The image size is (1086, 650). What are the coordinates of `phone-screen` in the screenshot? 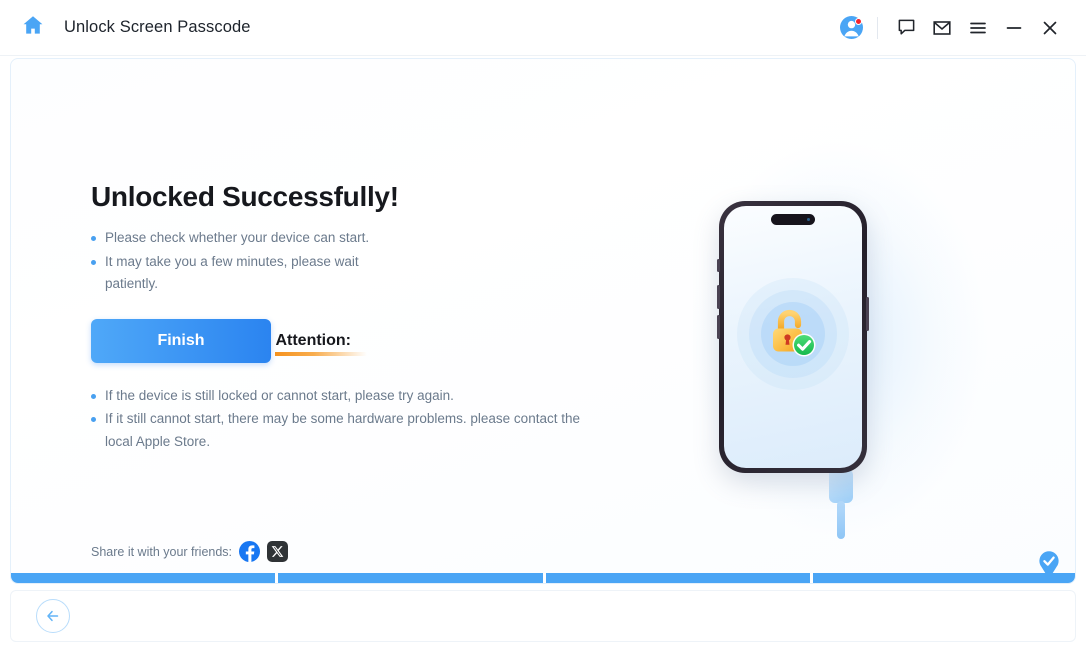 It's located at (793, 337).